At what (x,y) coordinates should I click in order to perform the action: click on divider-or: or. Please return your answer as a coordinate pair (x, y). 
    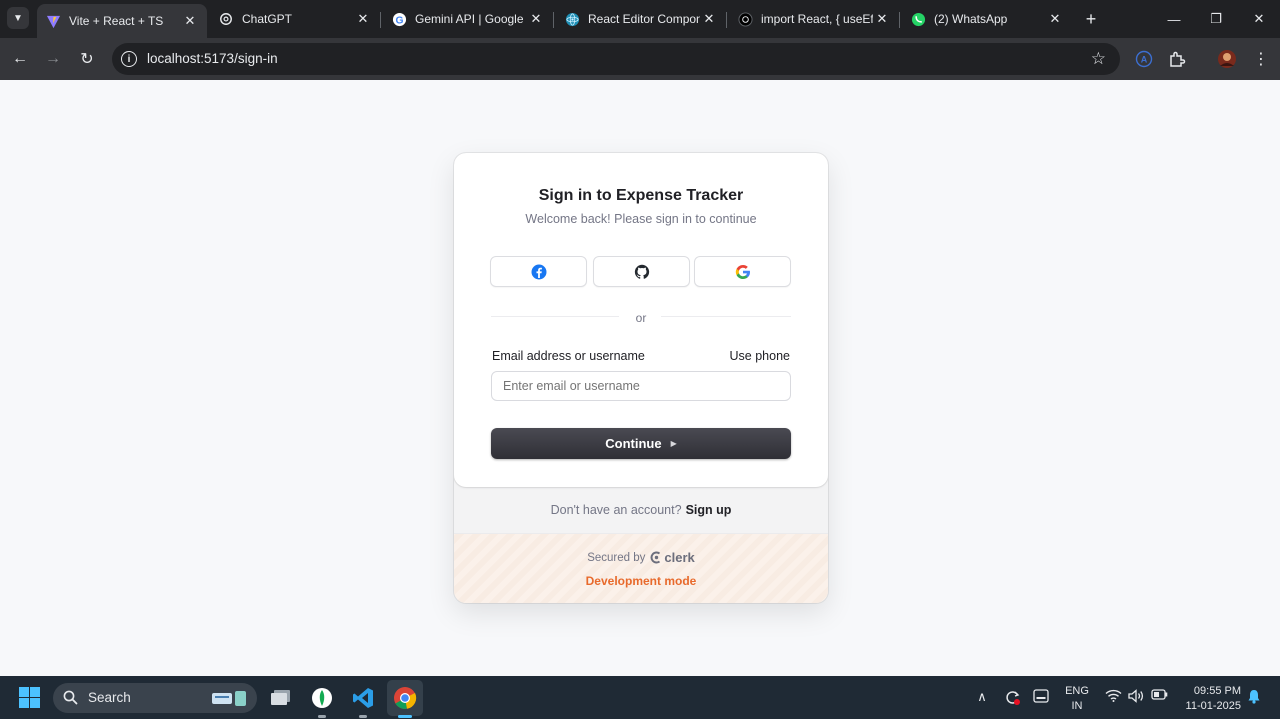
    Looking at the image, I should click on (641, 318).